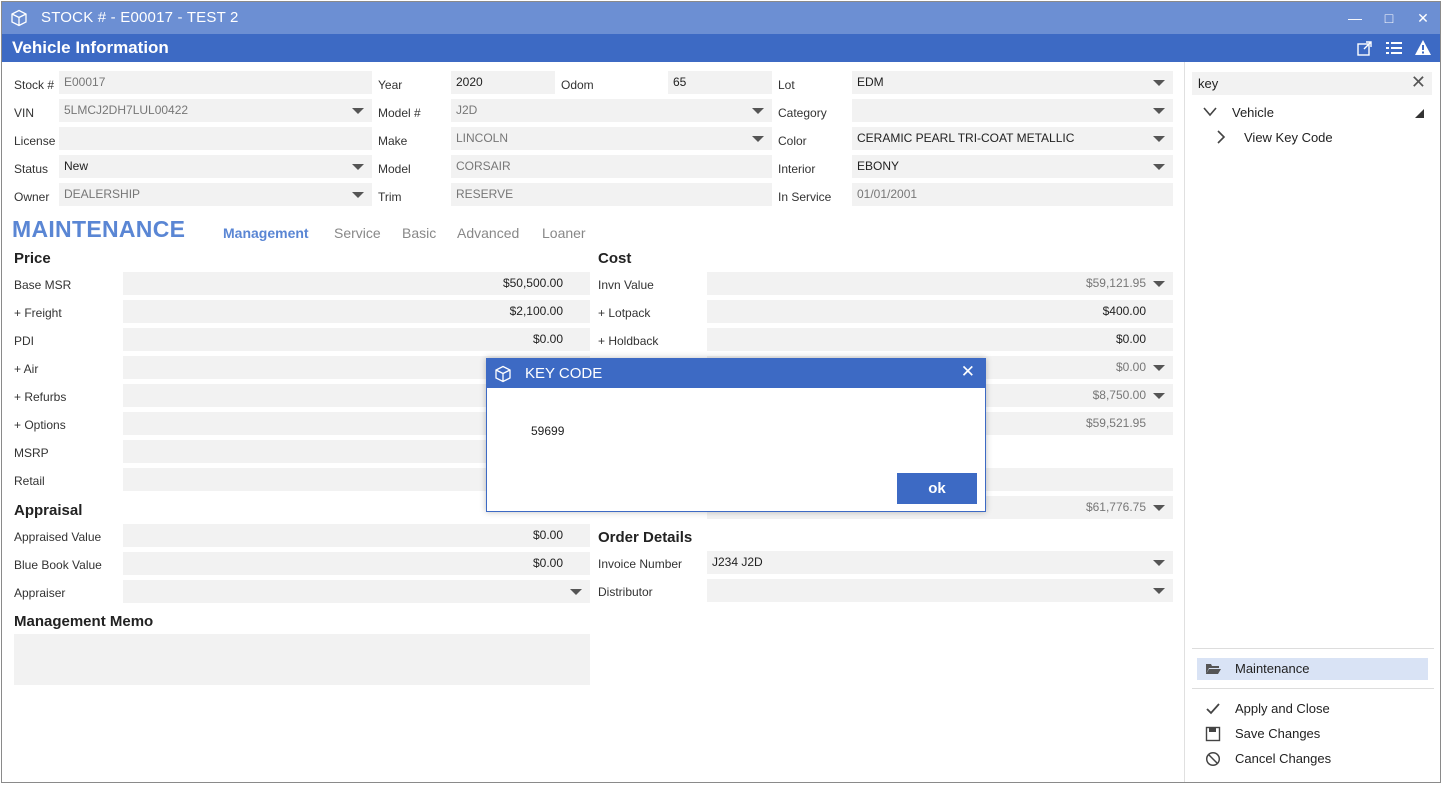 The height and width of the screenshot is (785, 1442). I want to click on make-label: Make, so click(393, 141).